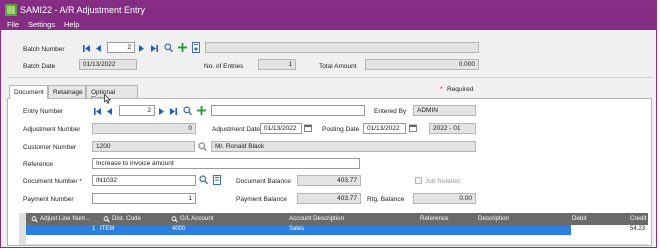 The width and height of the screenshot is (660, 250). What do you see at coordinates (422, 64) in the screenshot?
I see `total-amount-field: 0.000` at bounding box center [422, 64].